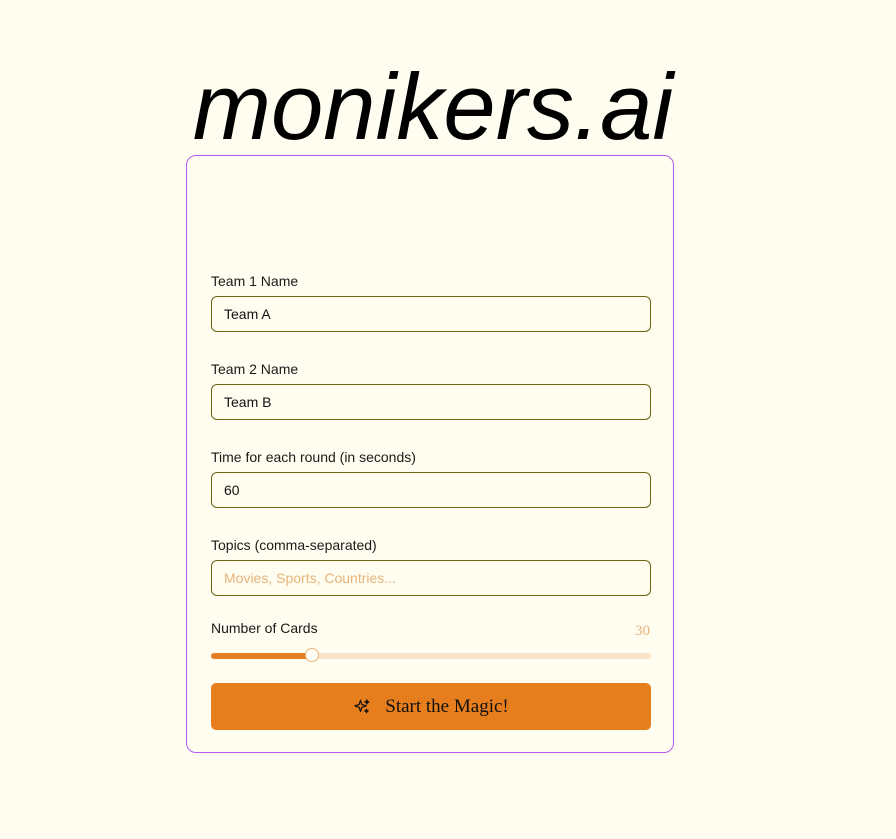 The height and width of the screenshot is (839, 896). I want to click on slider-thumb, so click(312, 655).